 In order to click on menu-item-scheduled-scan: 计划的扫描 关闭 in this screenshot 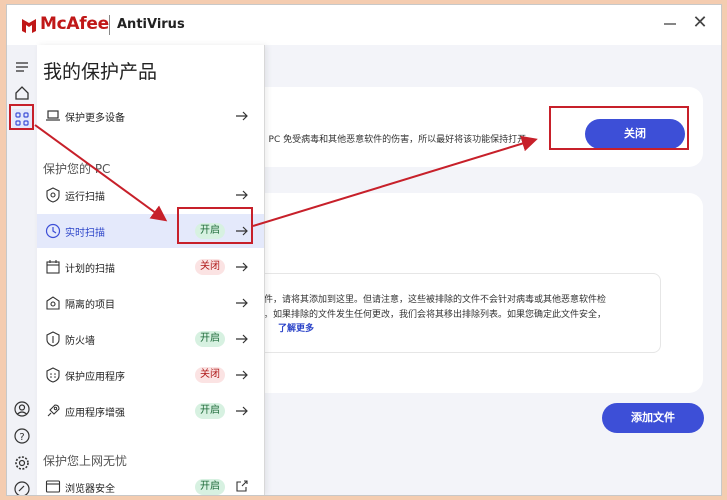, I will do `click(150, 267)`.